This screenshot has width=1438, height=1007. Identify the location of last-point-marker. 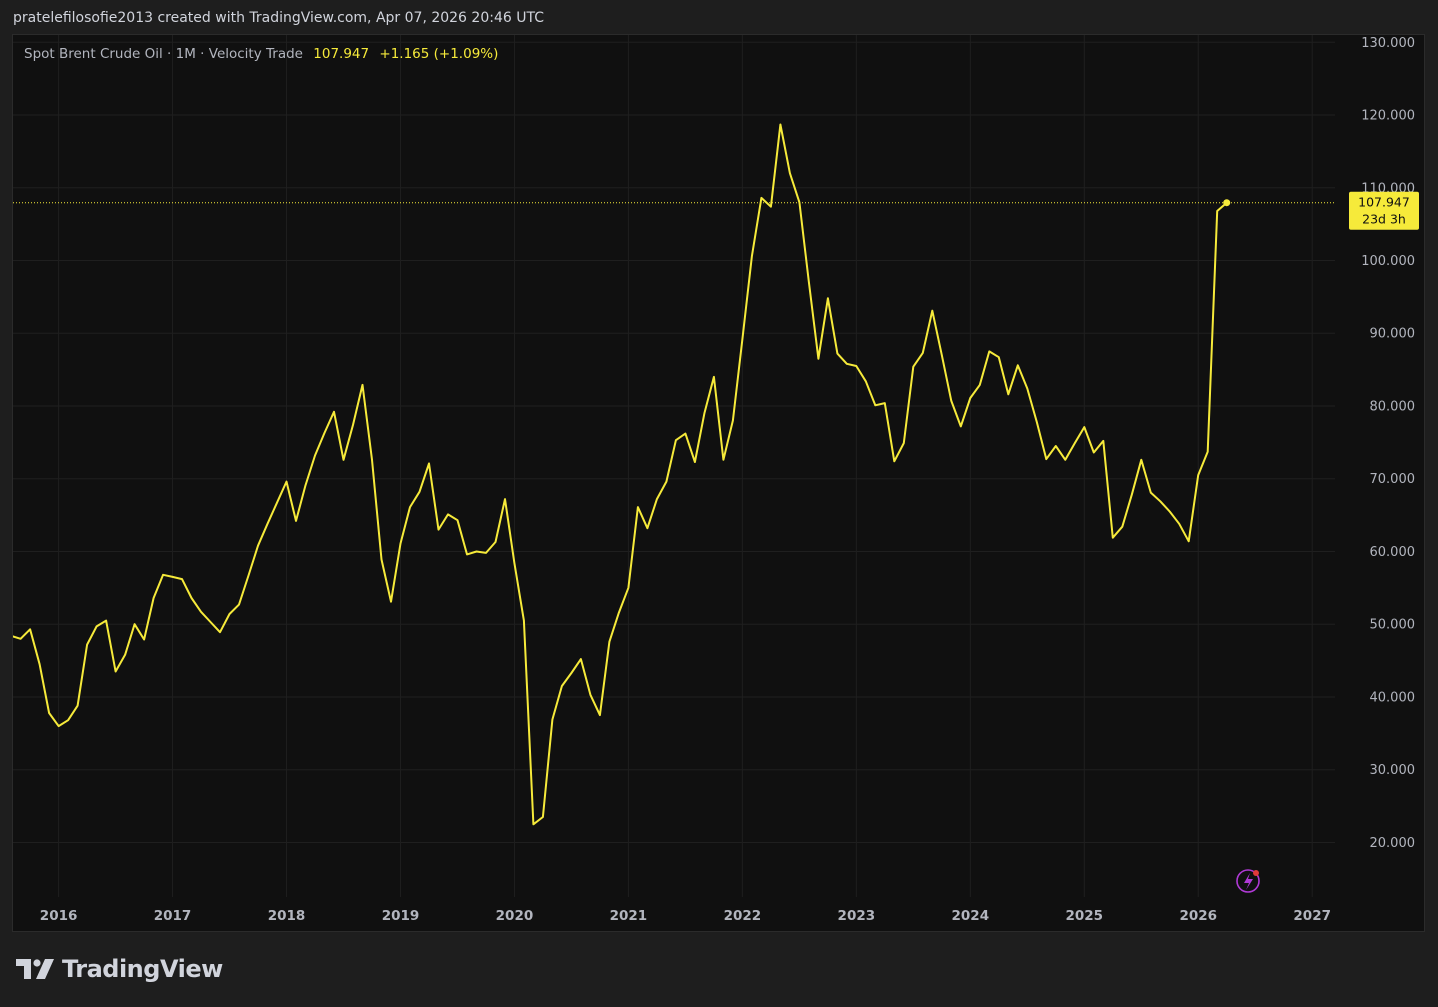
(1227, 203).